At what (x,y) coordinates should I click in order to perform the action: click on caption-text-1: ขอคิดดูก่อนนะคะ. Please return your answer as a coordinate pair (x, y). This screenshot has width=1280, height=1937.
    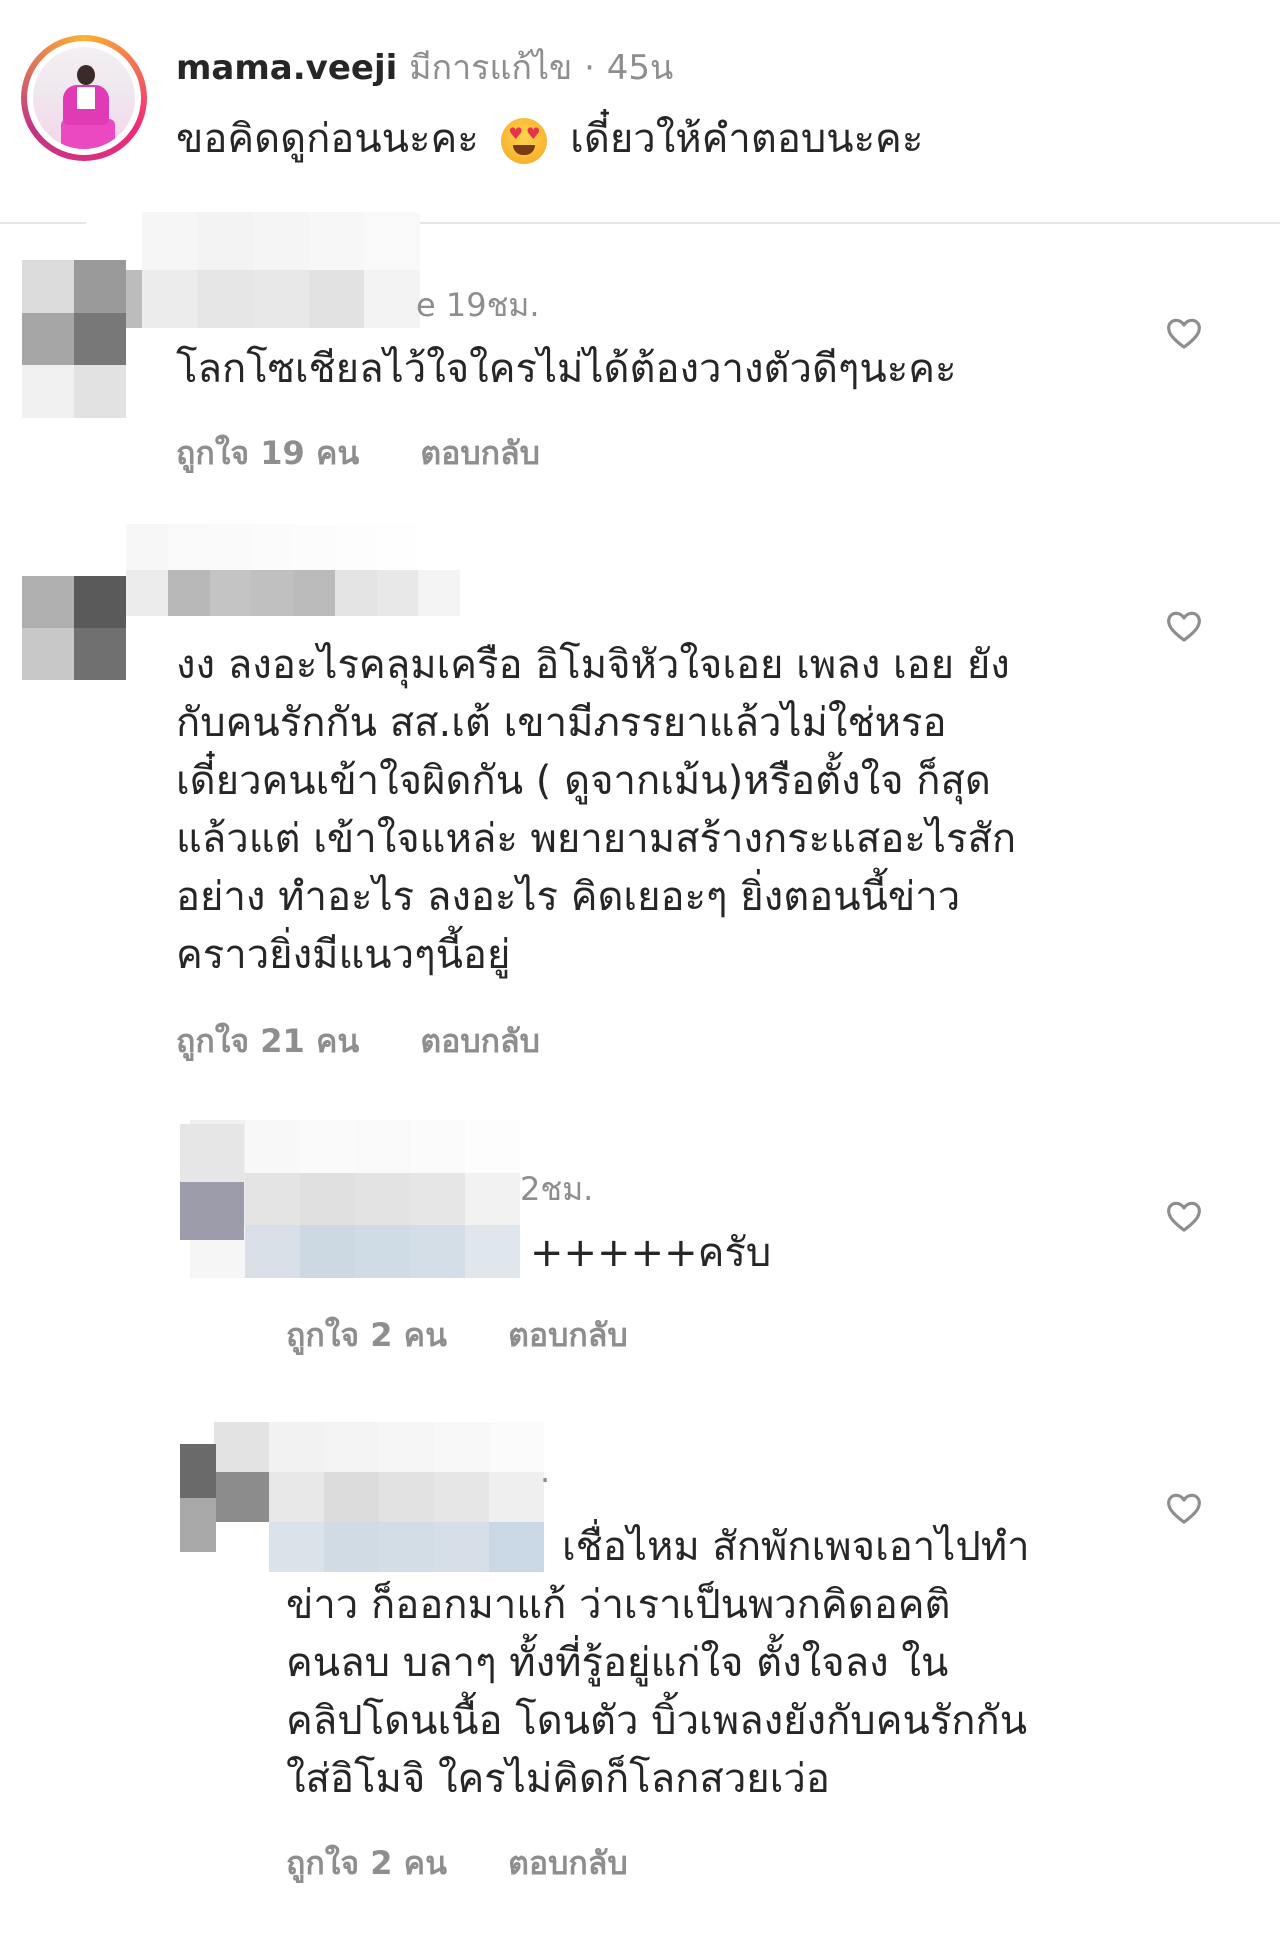
    Looking at the image, I should click on (327, 139).